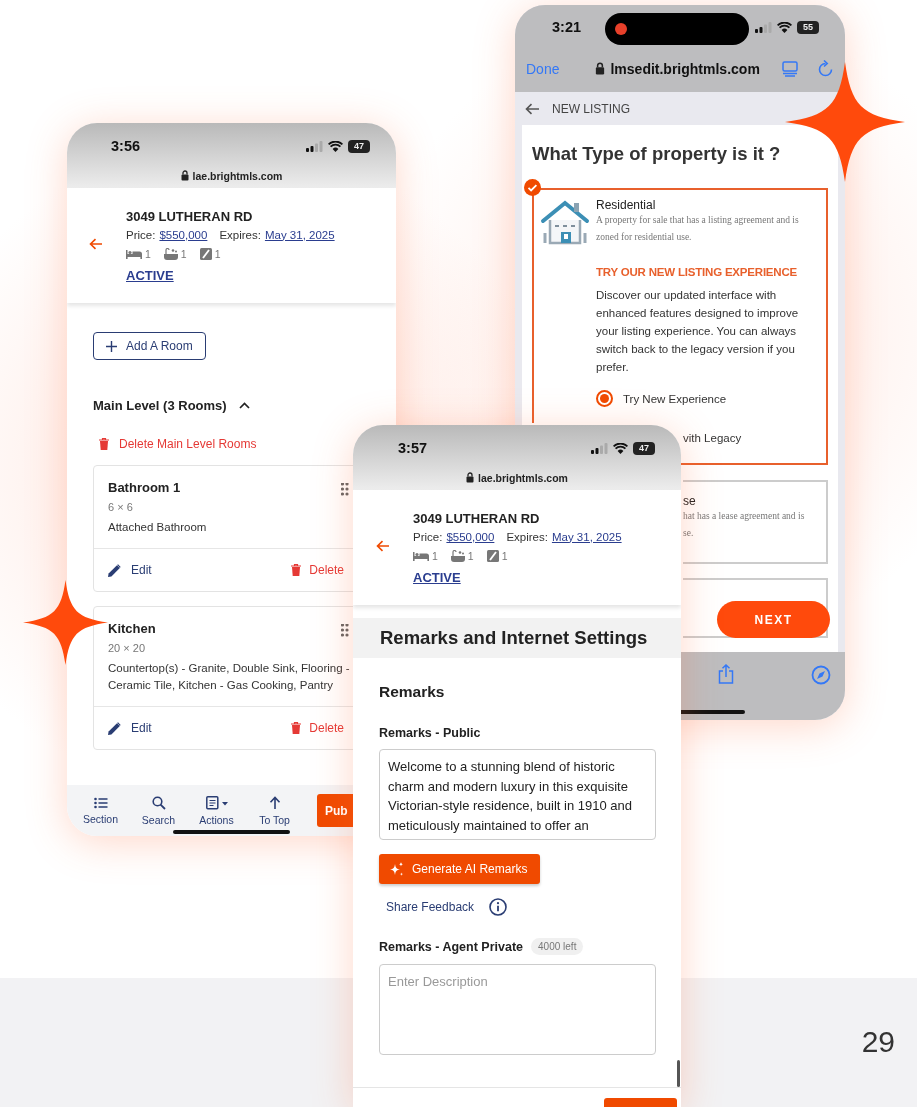  What do you see at coordinates (229, 677) in the screenshot?
I see `room-features: Countertop(s) - Granite, Double Sink, Flooring - Ceramic Tile, Kitchen - Gas Cooking, Pantry` at bounding box center [229, 677].